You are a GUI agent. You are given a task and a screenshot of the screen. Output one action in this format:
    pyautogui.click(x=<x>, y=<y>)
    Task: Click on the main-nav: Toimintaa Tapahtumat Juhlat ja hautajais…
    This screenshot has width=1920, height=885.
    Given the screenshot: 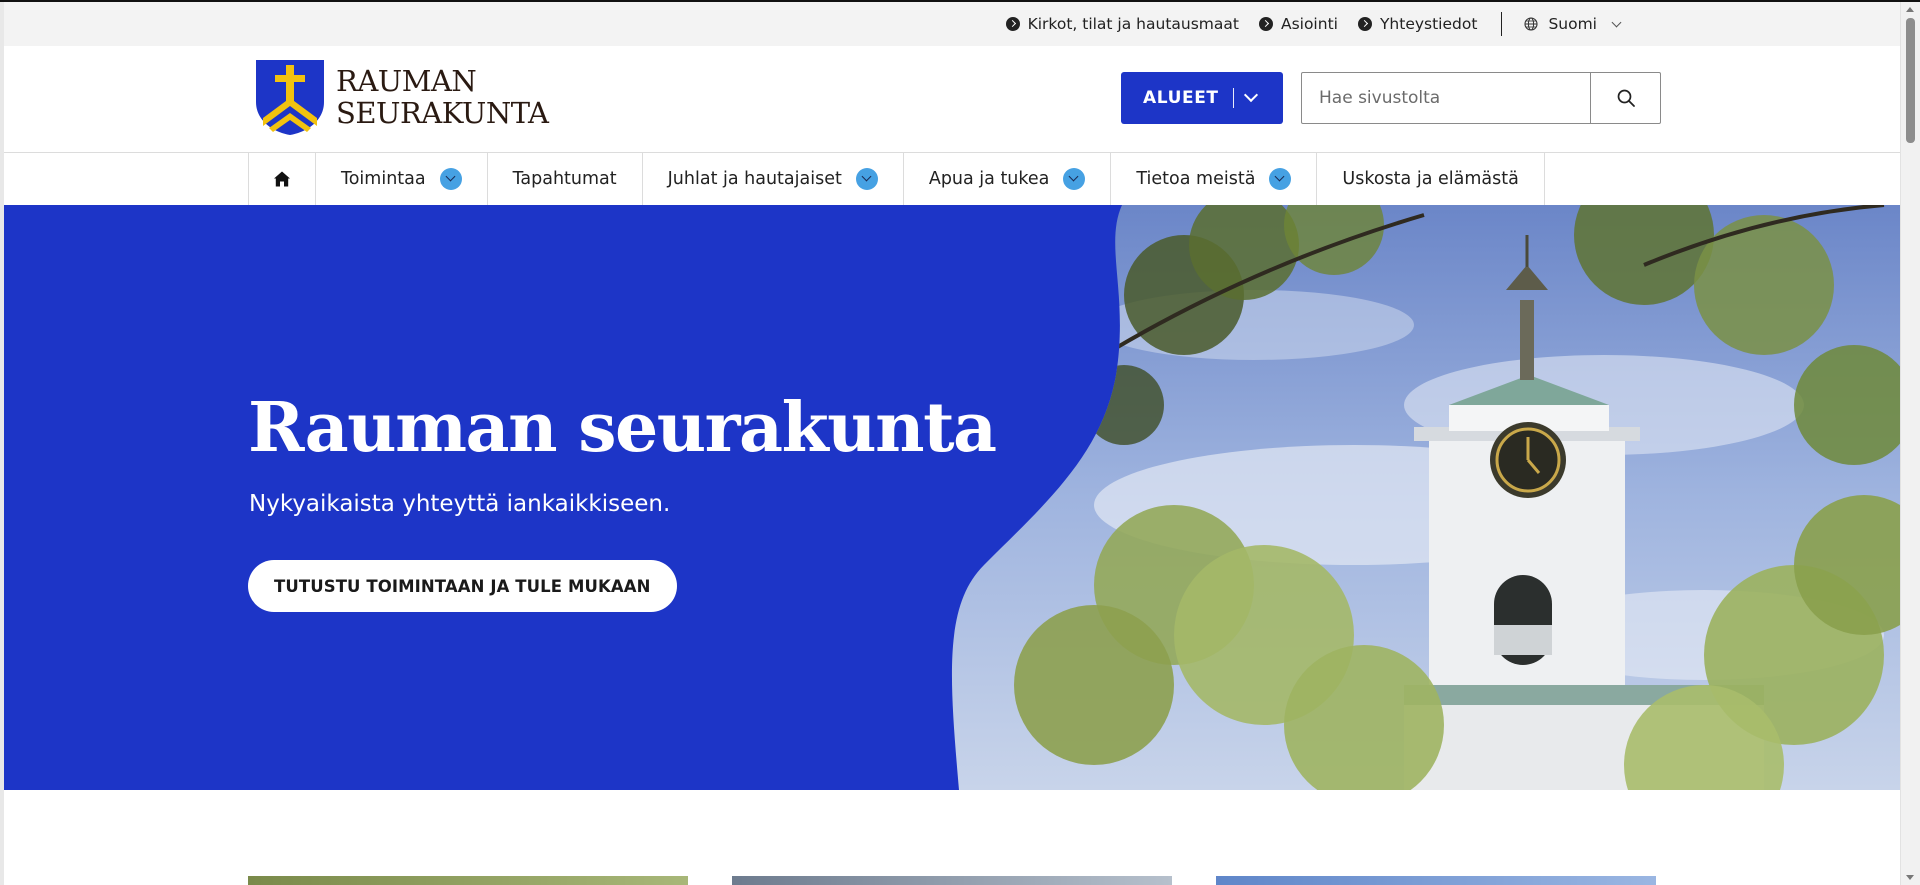 What is the action you would take?
    pyautogui.click(x=952, y=179)
    